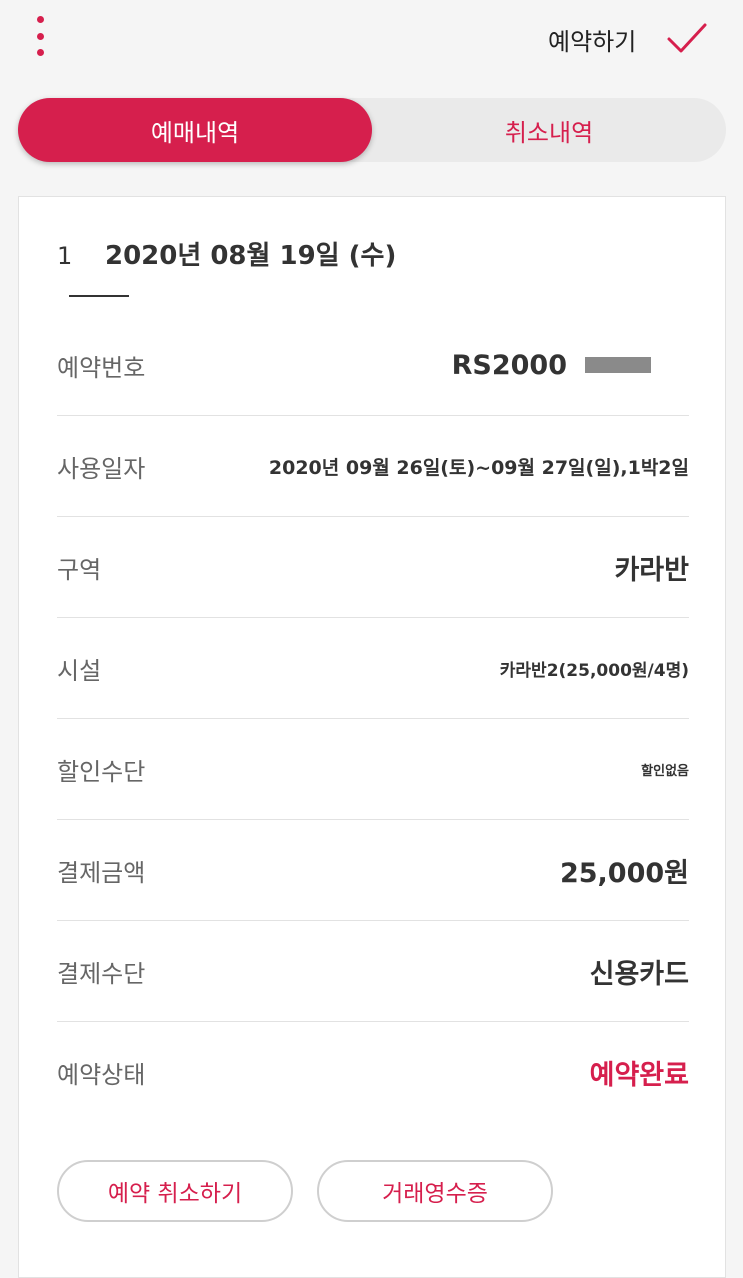  Describe the element at coordinates (251, 256) in the screenshot. I see `order-date: 2020년 08월 19일 (수)` at that location.